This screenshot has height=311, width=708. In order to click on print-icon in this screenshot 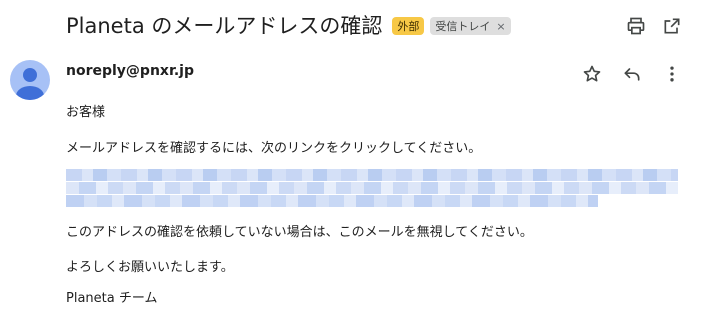, I will do `click(636, 26)`.